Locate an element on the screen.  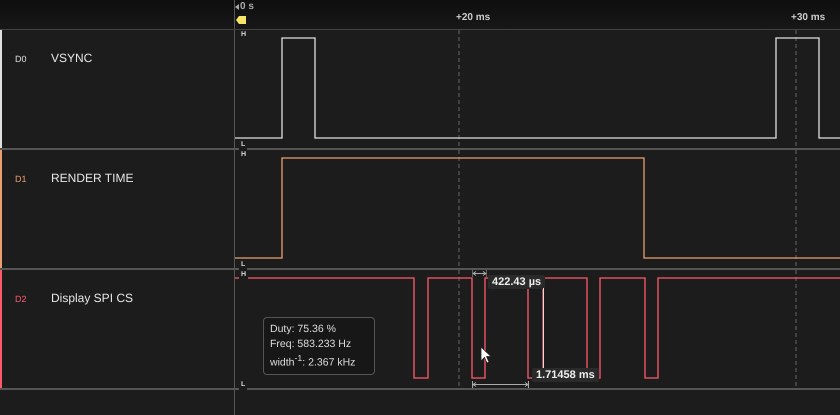
period-arrow-icon is located at coordinates (500, 384).